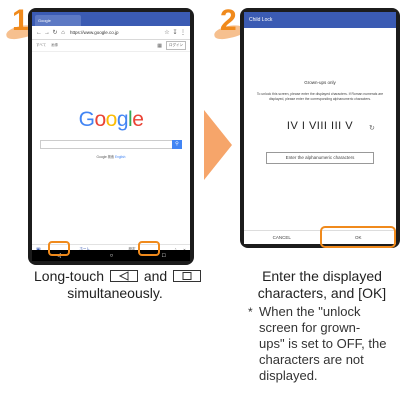  I want to click on logo-letter: e, so click(138, 119).